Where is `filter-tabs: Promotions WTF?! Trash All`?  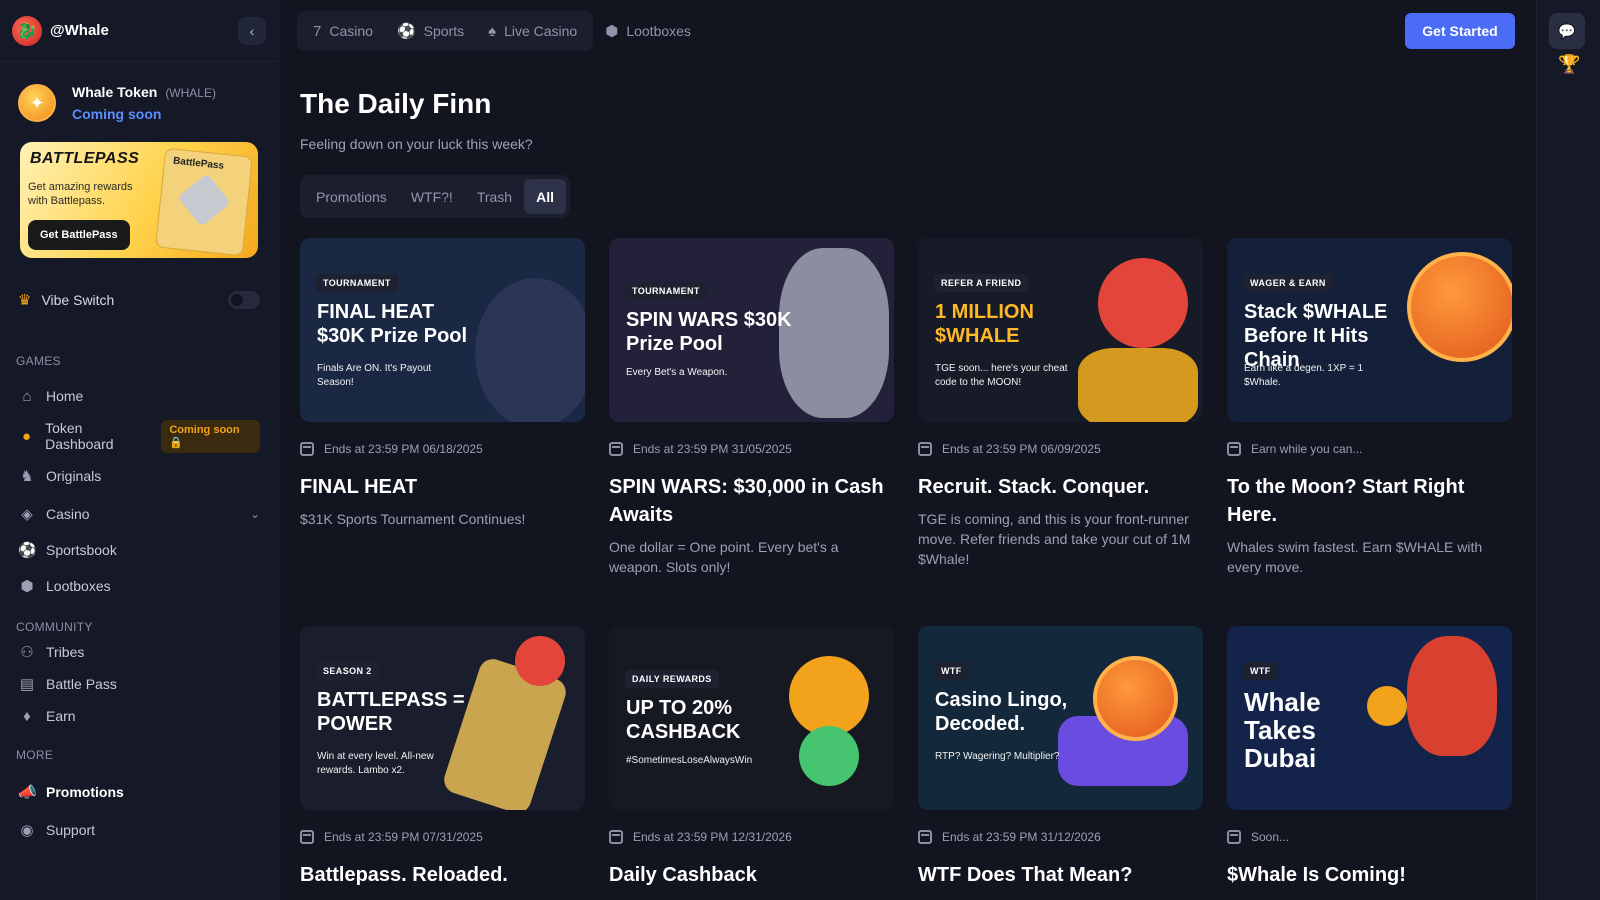
filter-tabs: Promotions WTF?! Trash All is located at coordinates (435, 196).